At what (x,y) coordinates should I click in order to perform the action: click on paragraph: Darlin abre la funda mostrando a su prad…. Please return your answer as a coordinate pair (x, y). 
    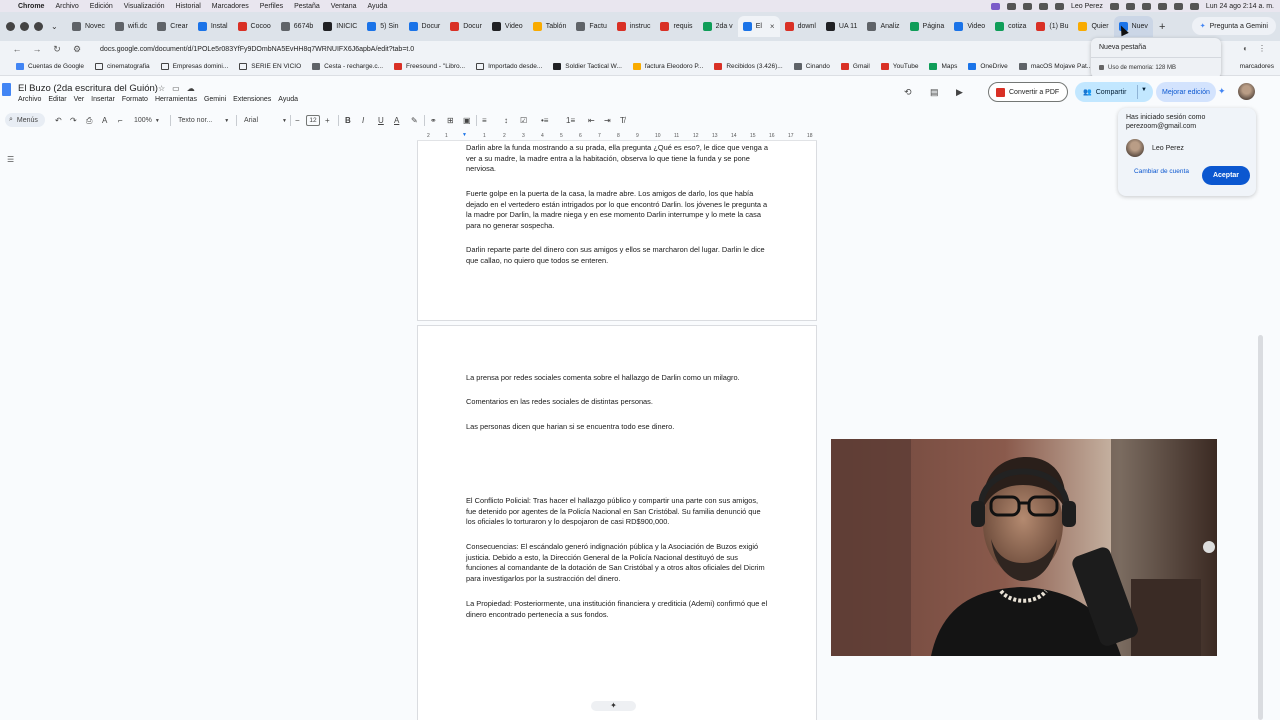
    Looking at the image, I should click on (618, 159).